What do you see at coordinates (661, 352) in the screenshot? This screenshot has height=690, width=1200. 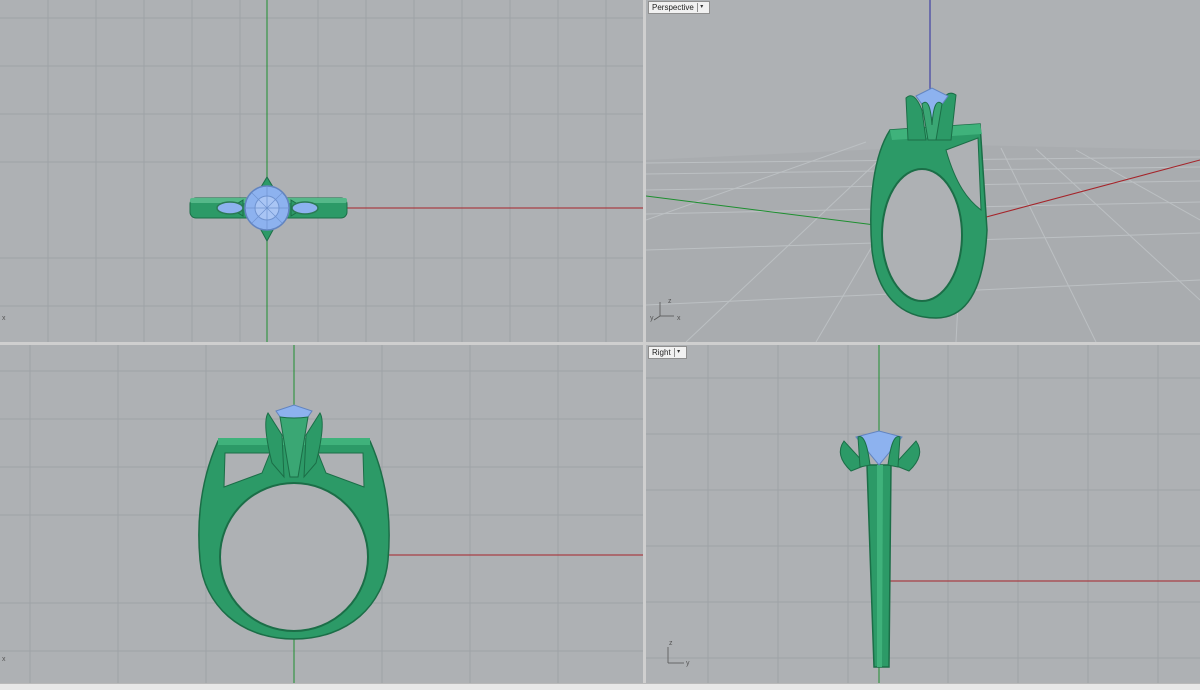 I see `viewport-title-text: Right` at bounding box center [661, 352].